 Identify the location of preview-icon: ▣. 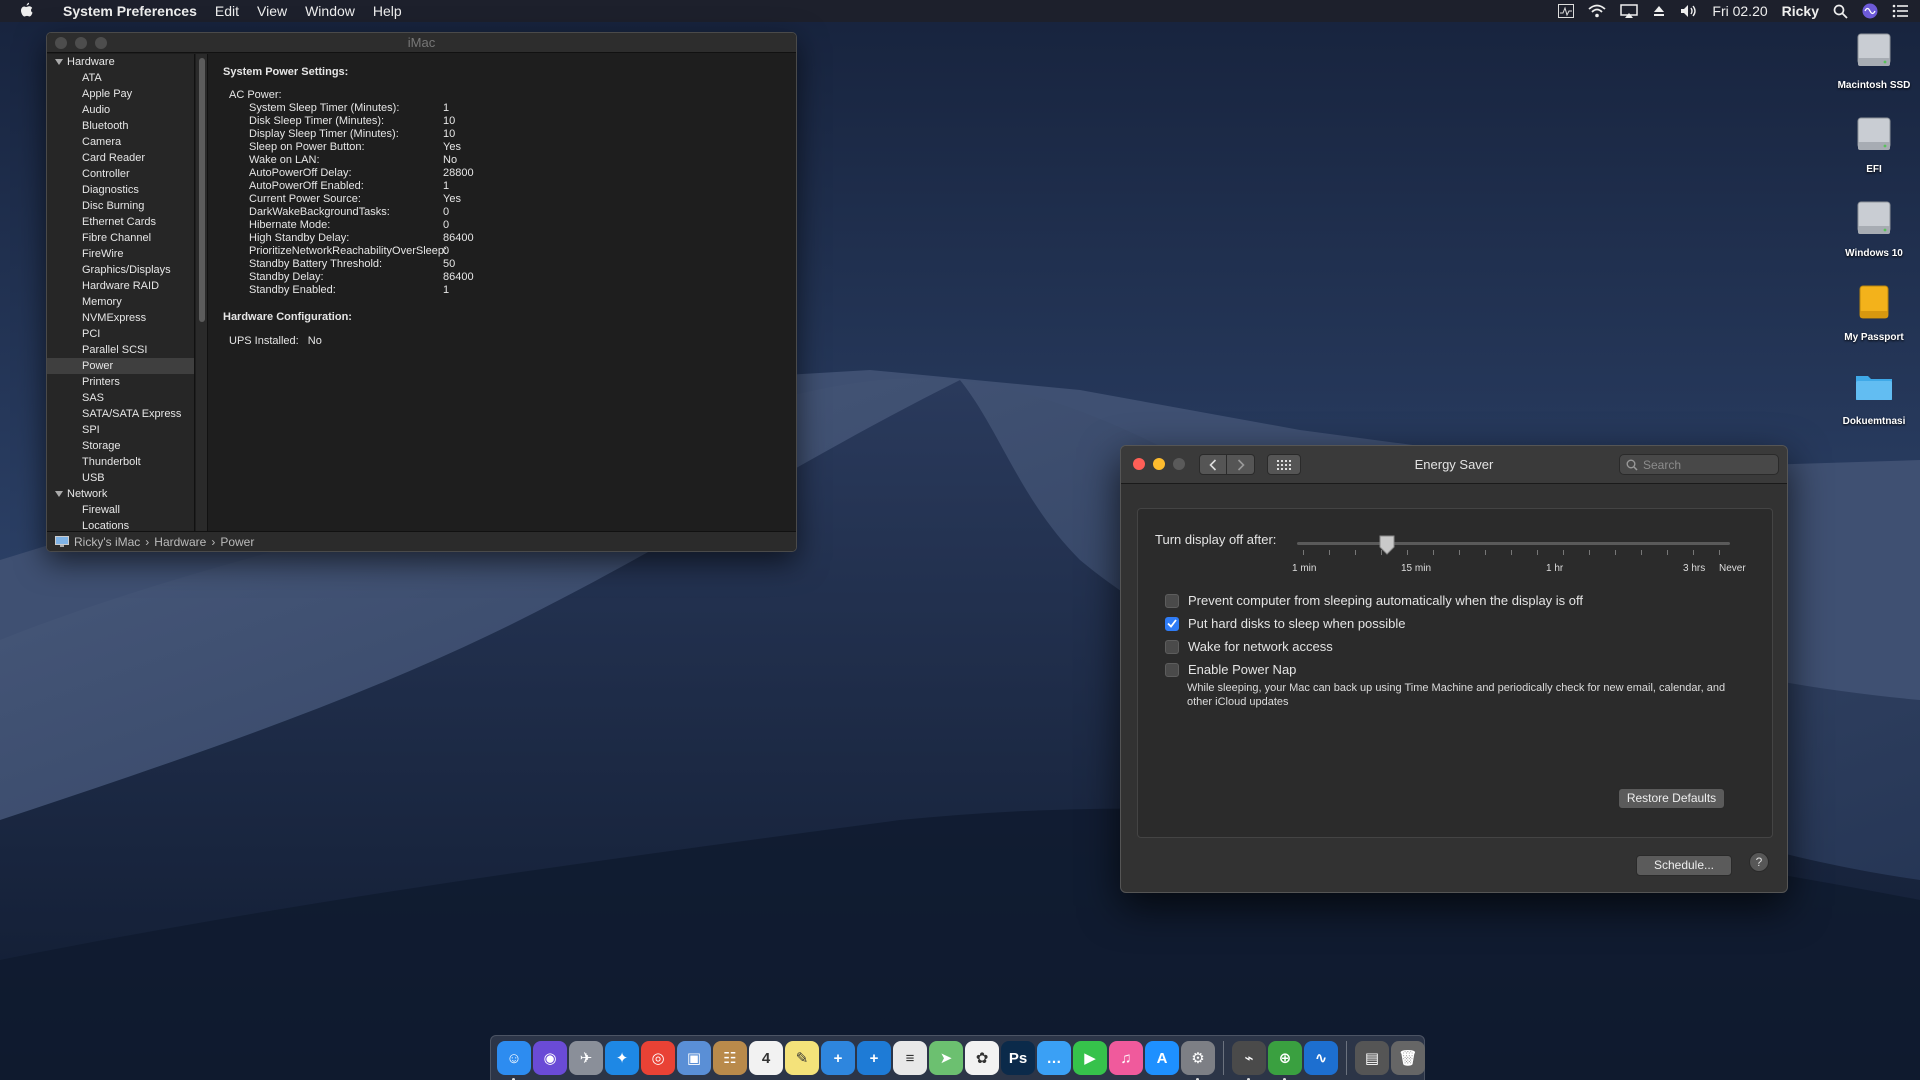
(694, 1058).